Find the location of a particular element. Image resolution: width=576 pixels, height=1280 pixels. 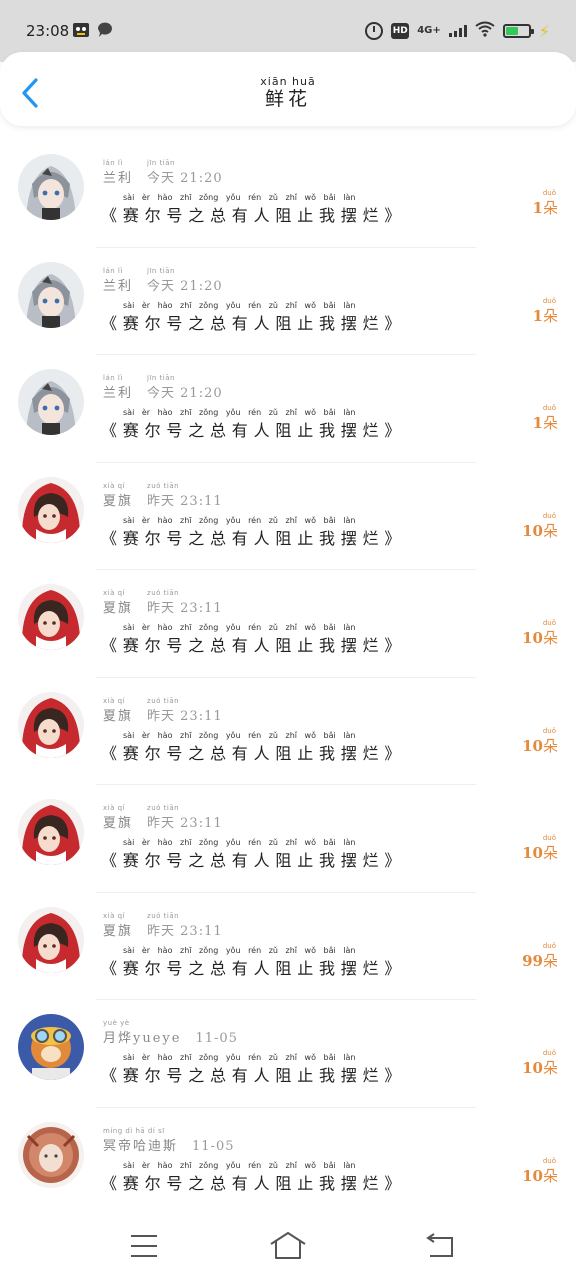

system-back-button is located at coordinates (440, 1246).